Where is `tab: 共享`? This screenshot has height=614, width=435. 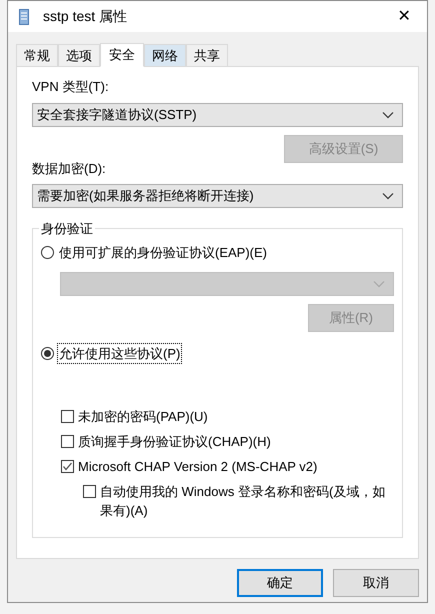
tab: 共享 is located at coordinates (207, 55).